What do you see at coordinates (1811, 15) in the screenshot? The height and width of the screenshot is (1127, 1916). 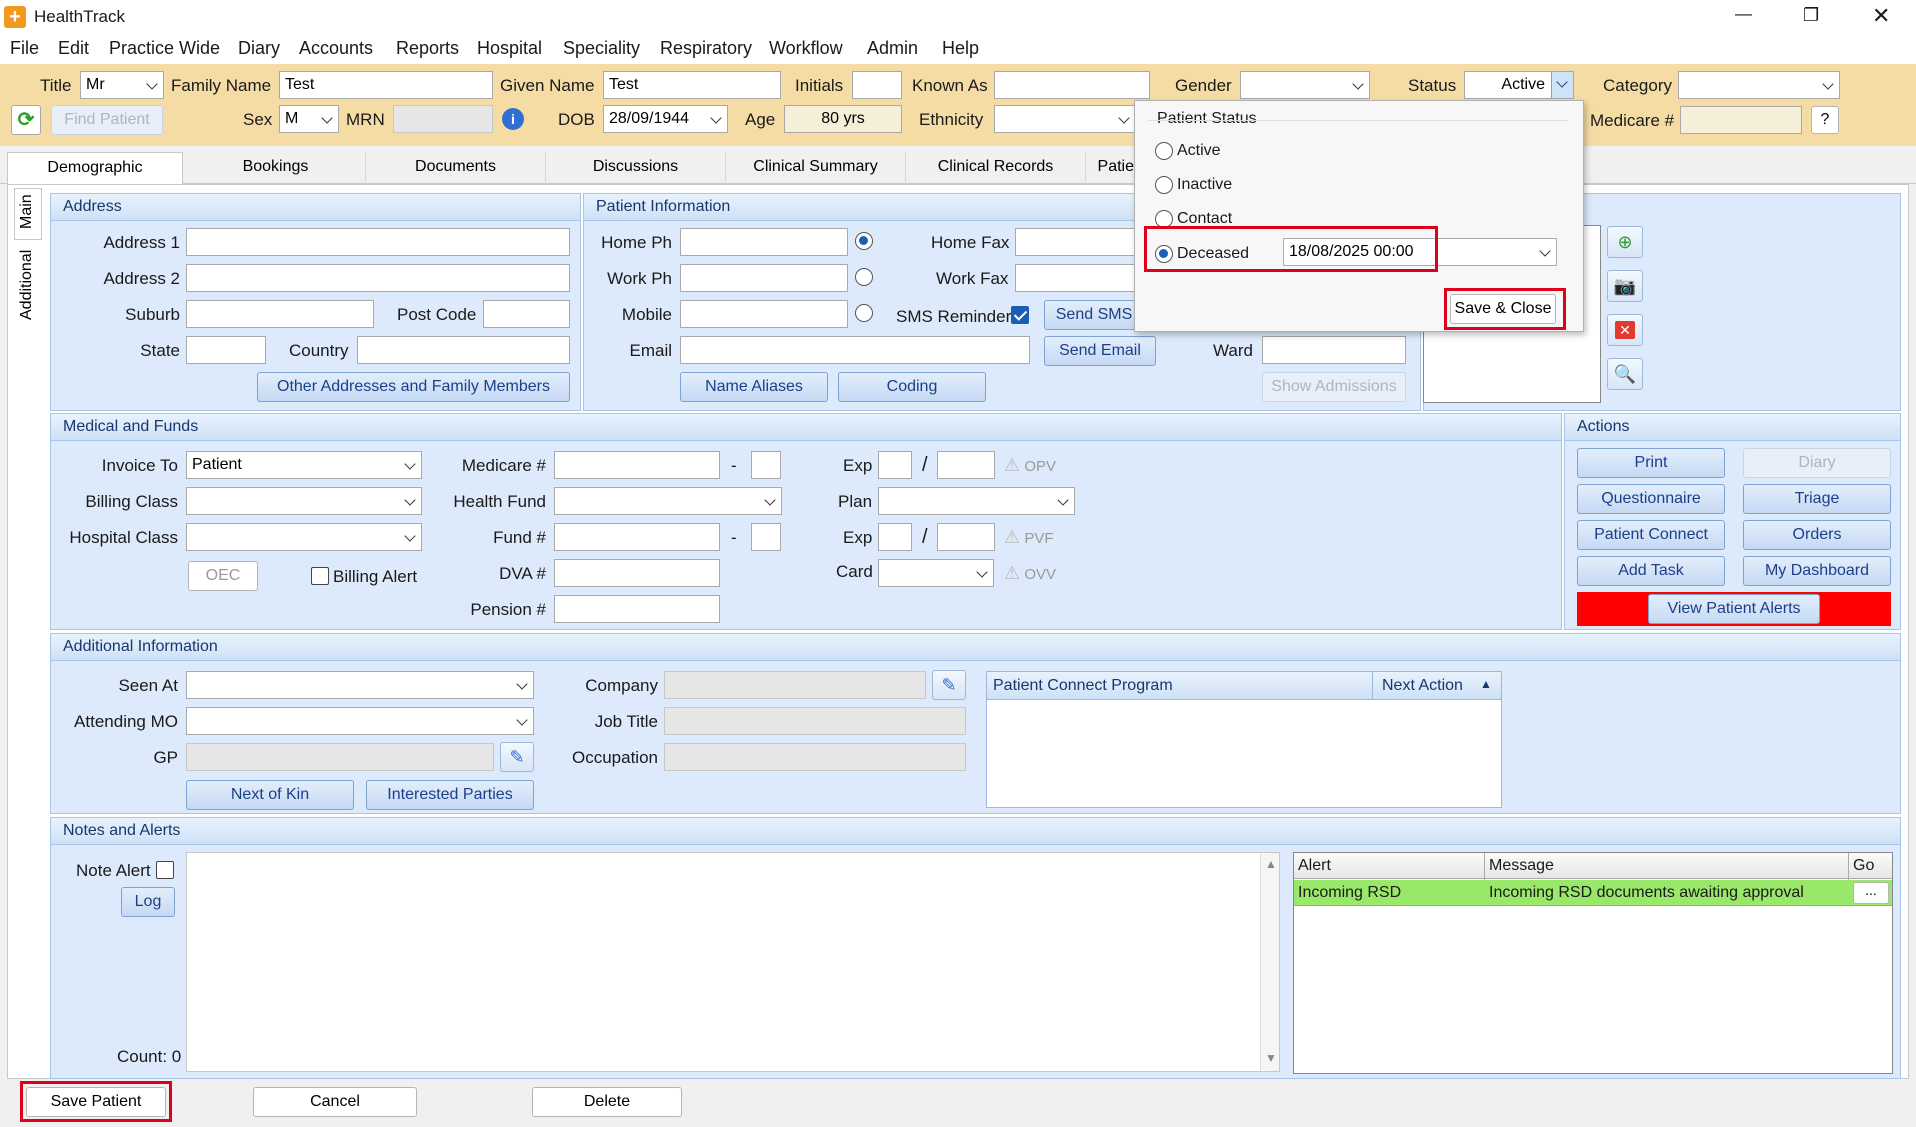 I see `restore-icon: ❐` at bounding box center [1811, 15].